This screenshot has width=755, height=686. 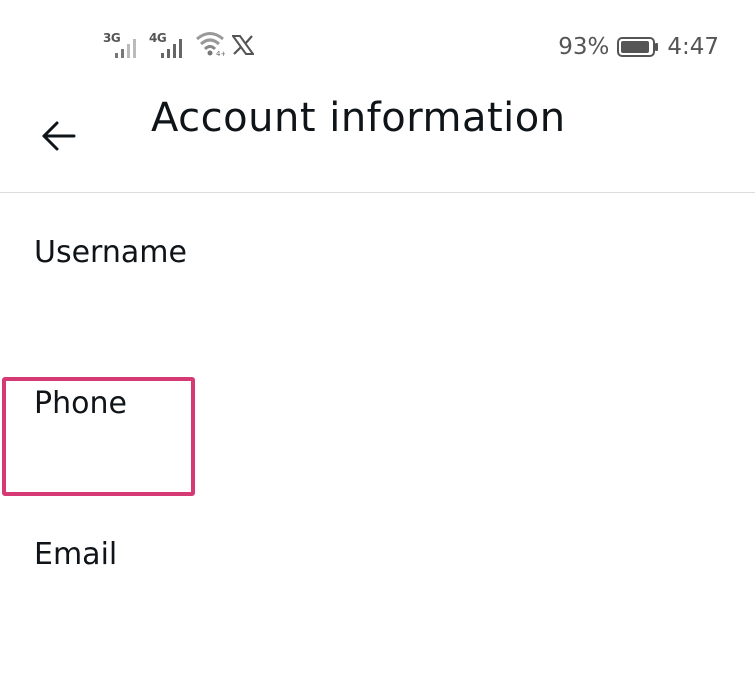 I want to click on wifi-icon: 4+, so click(x=210, y=45).